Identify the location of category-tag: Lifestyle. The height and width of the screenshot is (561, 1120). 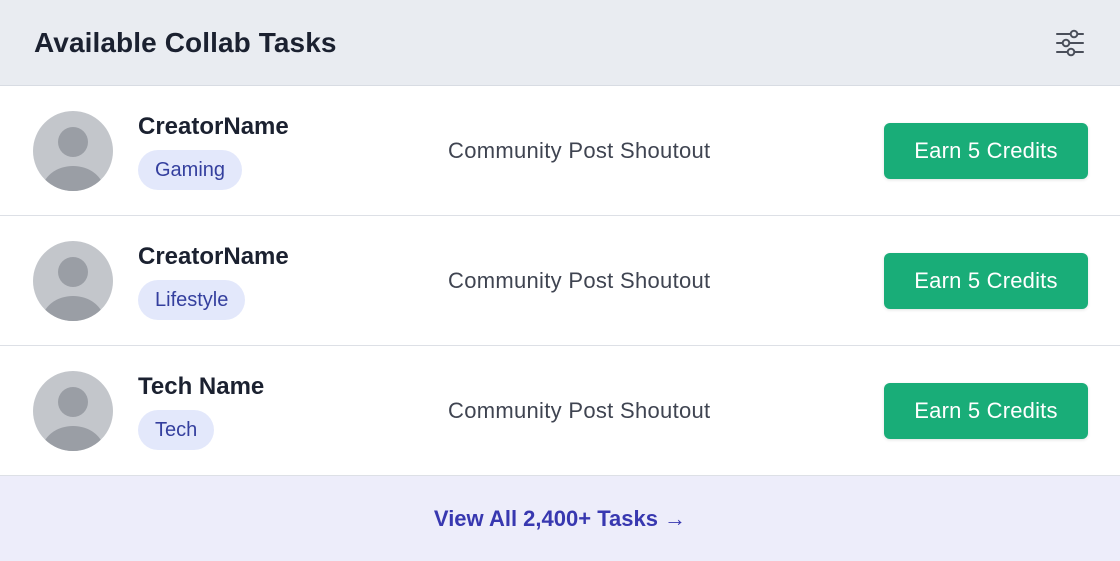
(192, 299).